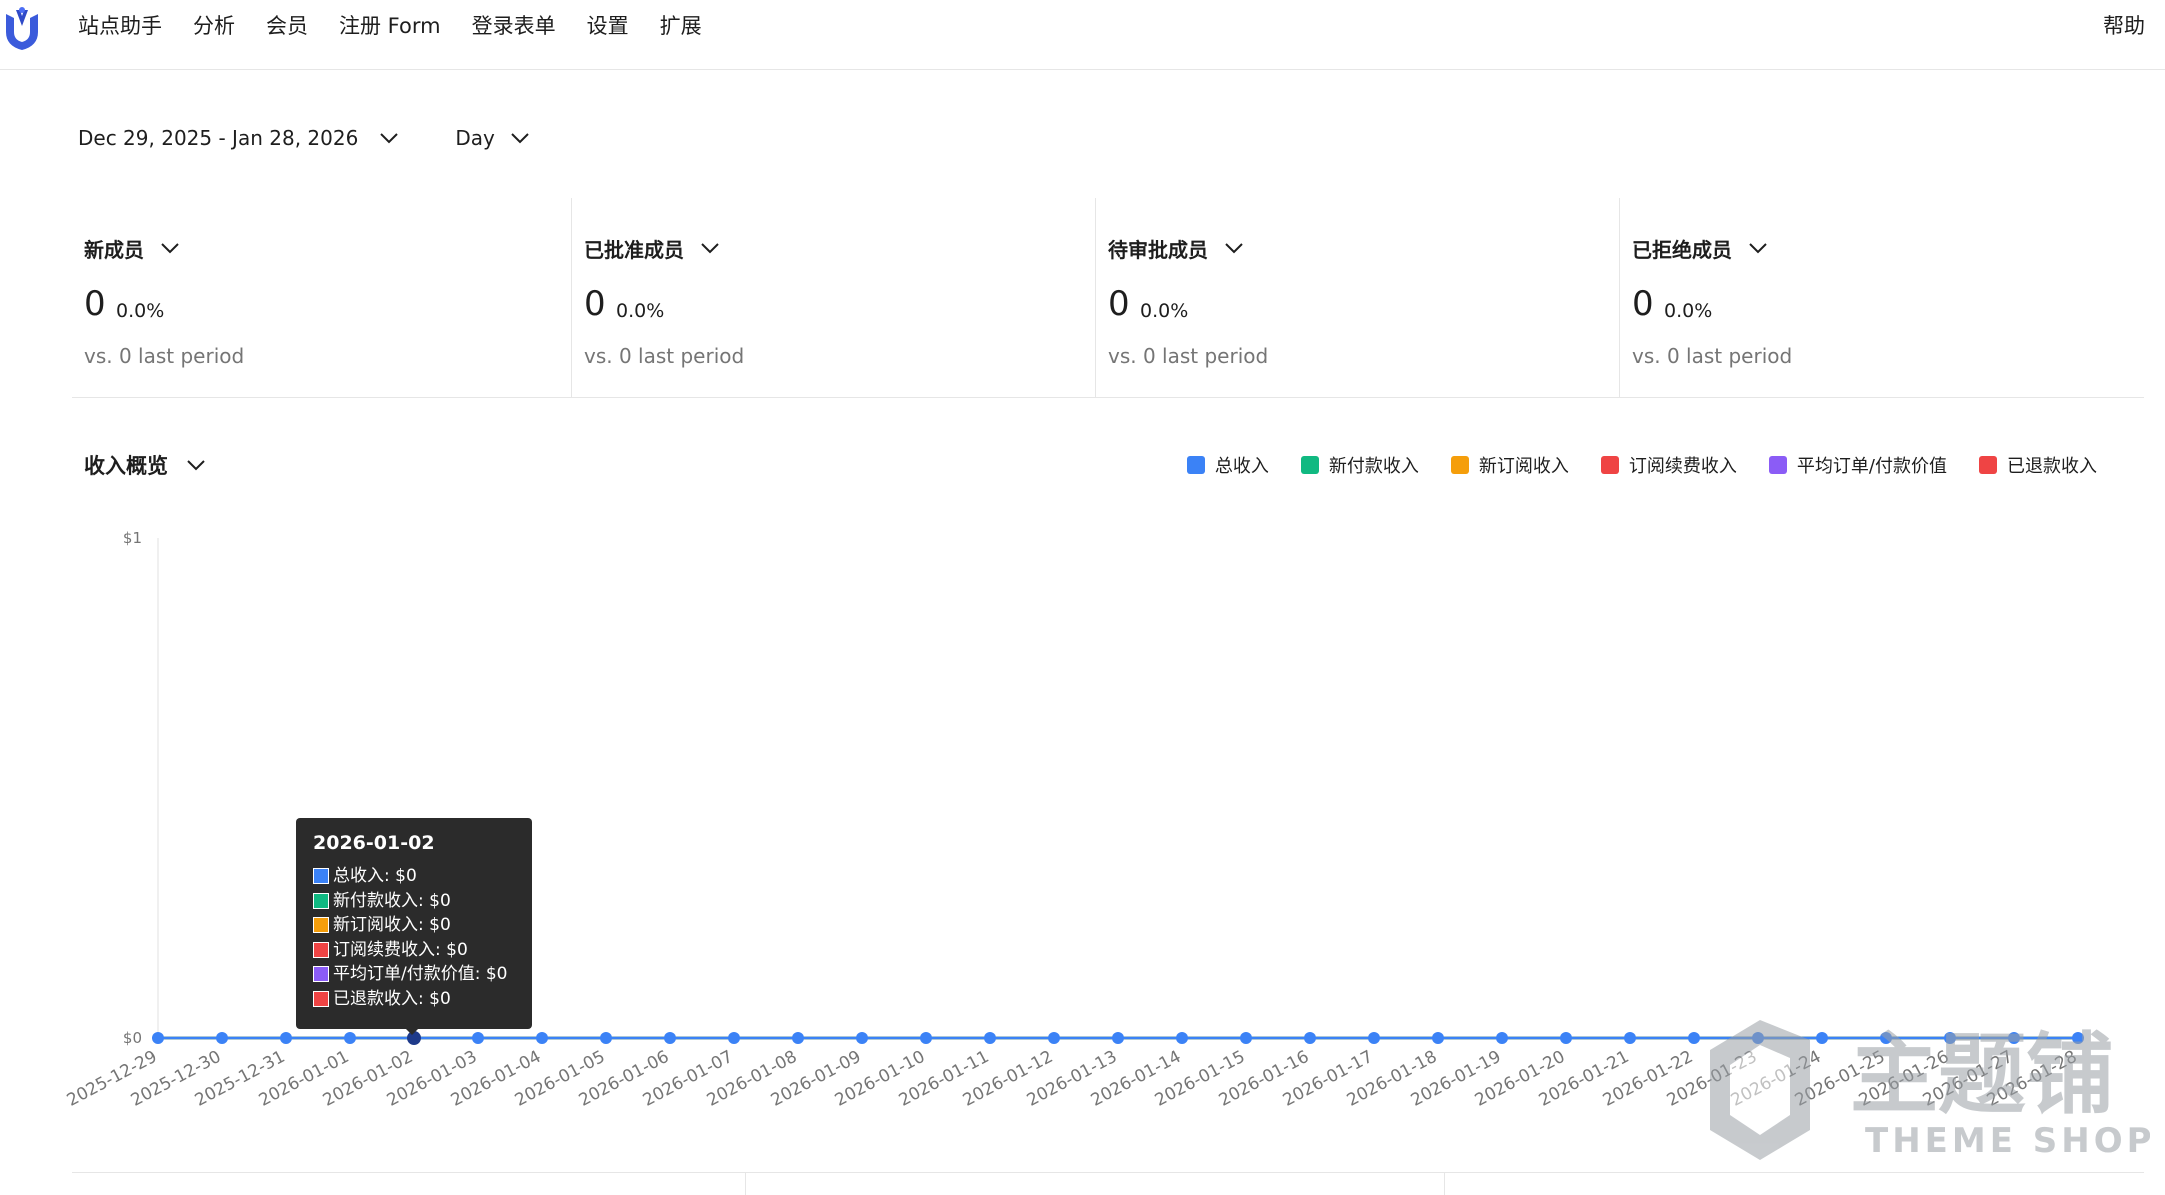  What do you see at coordinates (420, 974) in the screenshot?
I see `tooltip-row-text: 平均订单/付款价值: $0` at bounding box center [420, 974].